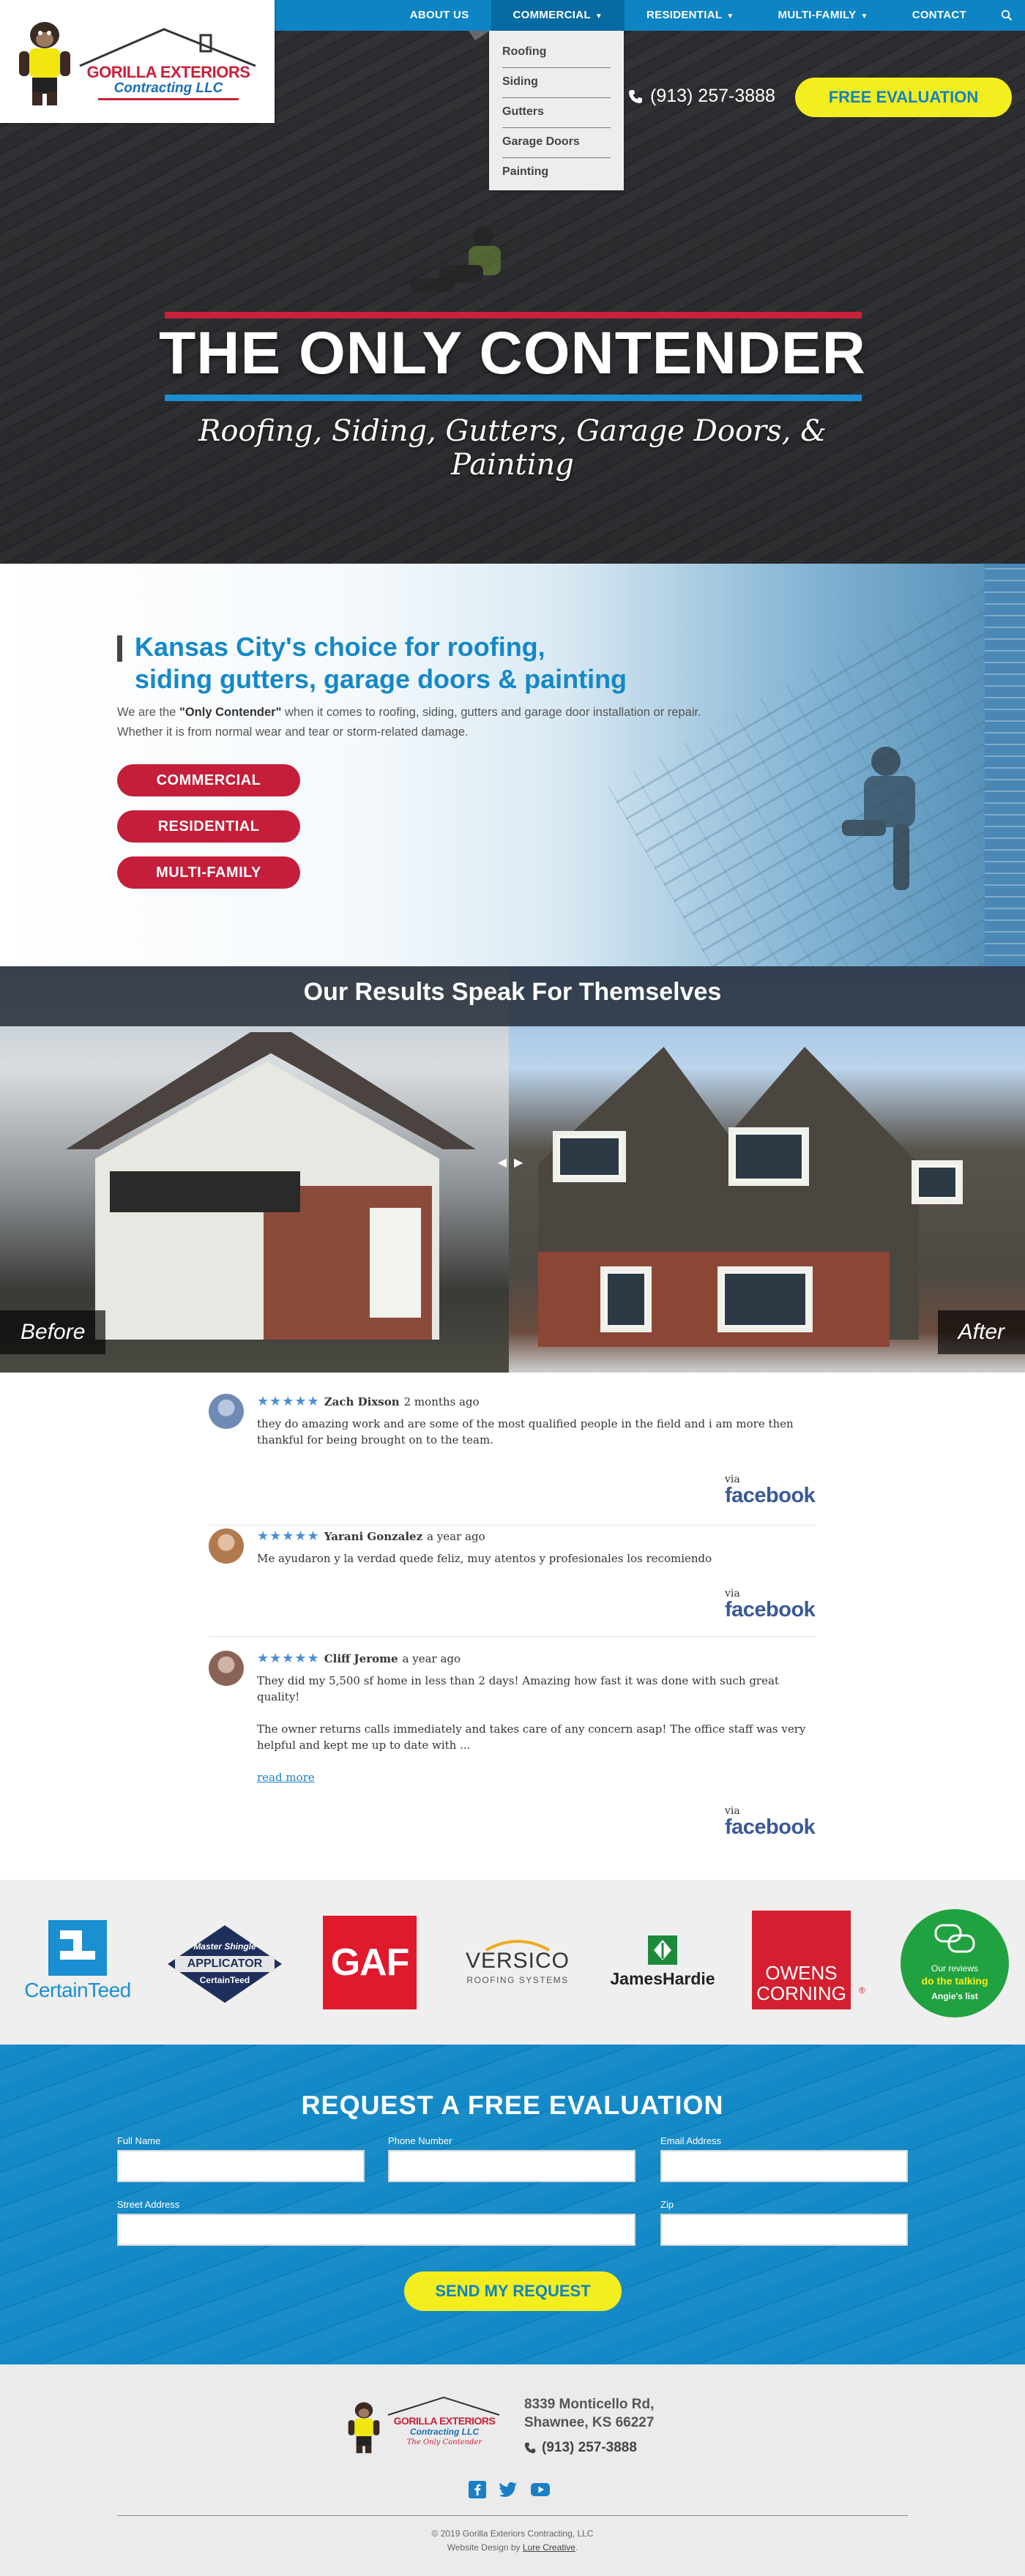 This screenshot has width=1025, height=2576. I want to click on credit-line: Website Design by Lure Creative., so click(512, 2548).